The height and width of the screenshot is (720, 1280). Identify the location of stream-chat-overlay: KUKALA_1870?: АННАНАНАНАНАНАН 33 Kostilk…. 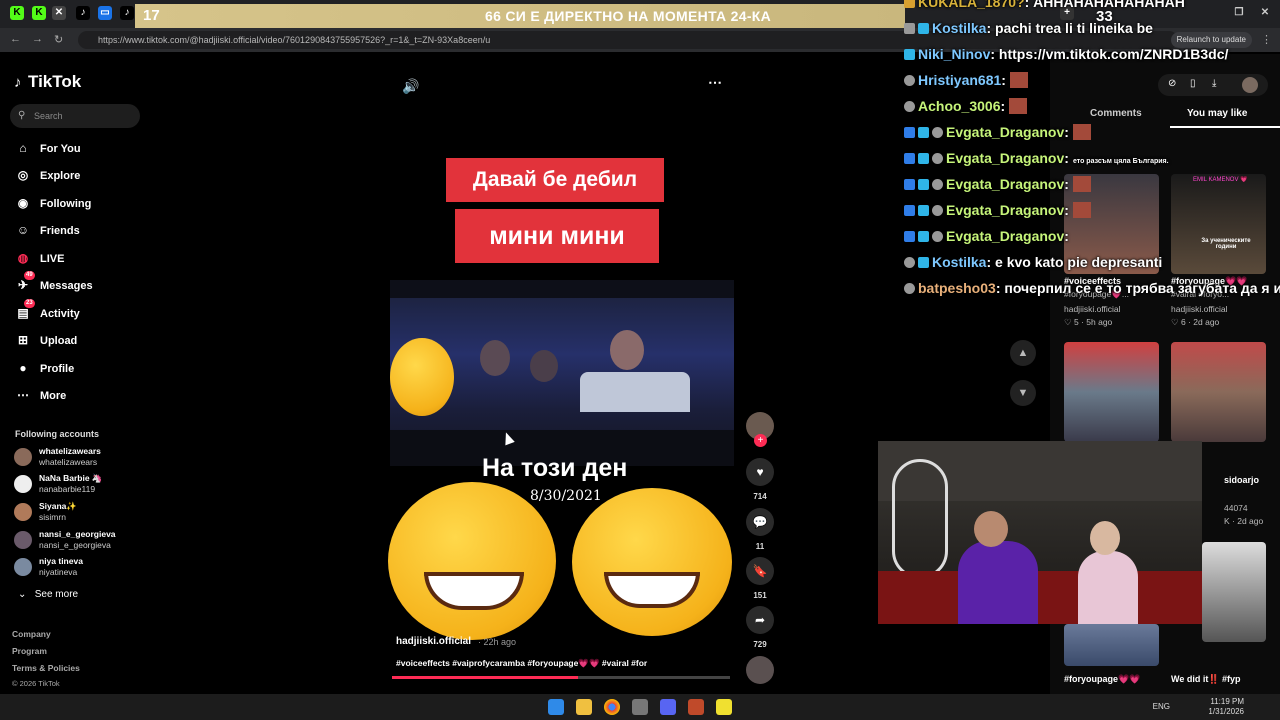
(1089, 150).